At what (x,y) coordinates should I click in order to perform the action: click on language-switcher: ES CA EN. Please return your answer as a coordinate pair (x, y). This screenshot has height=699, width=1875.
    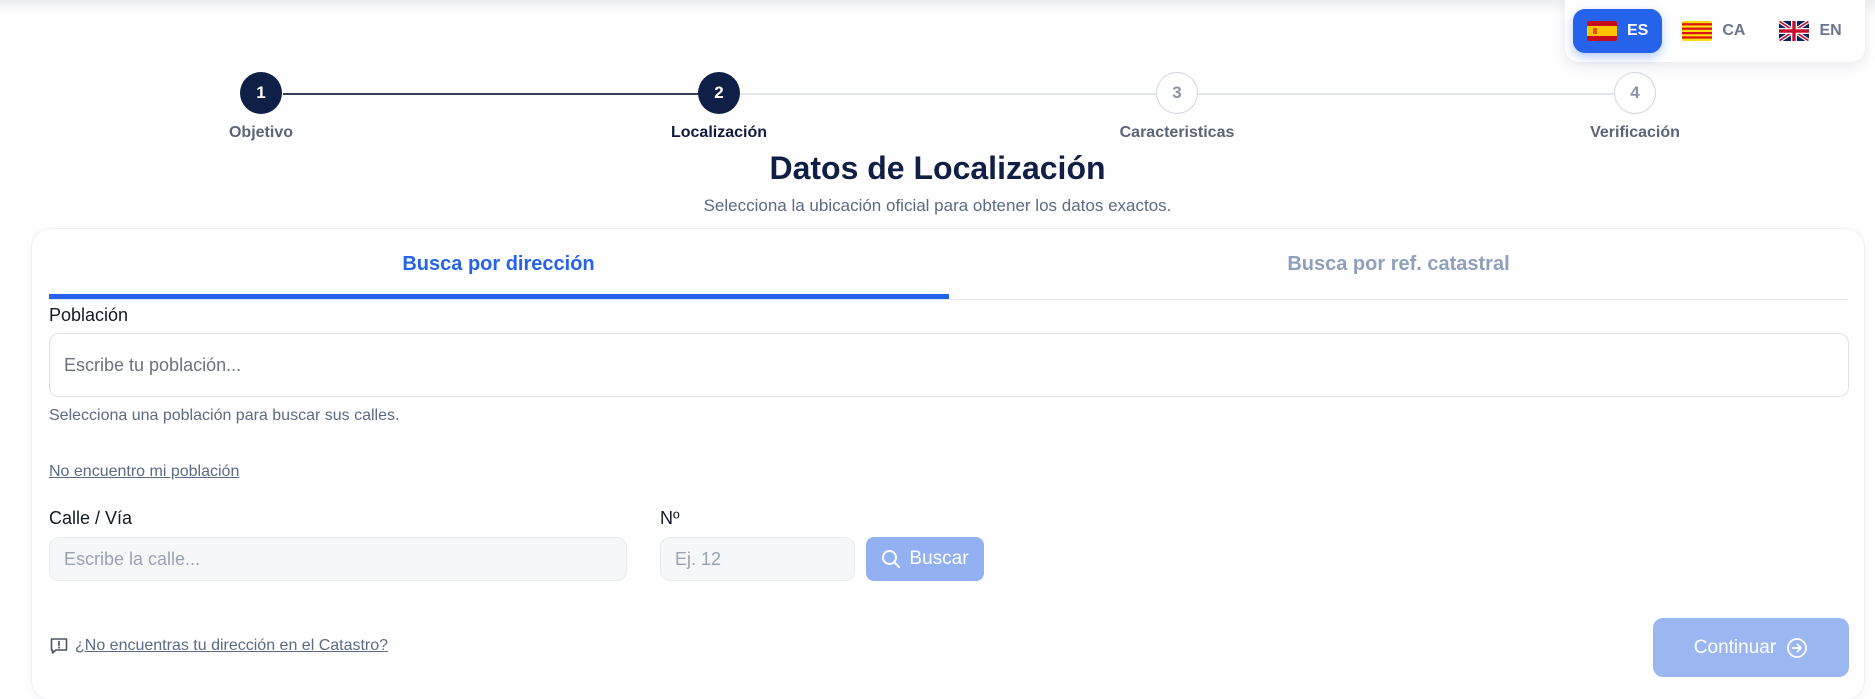
    Looking at the image, I should click on (1715, 31).